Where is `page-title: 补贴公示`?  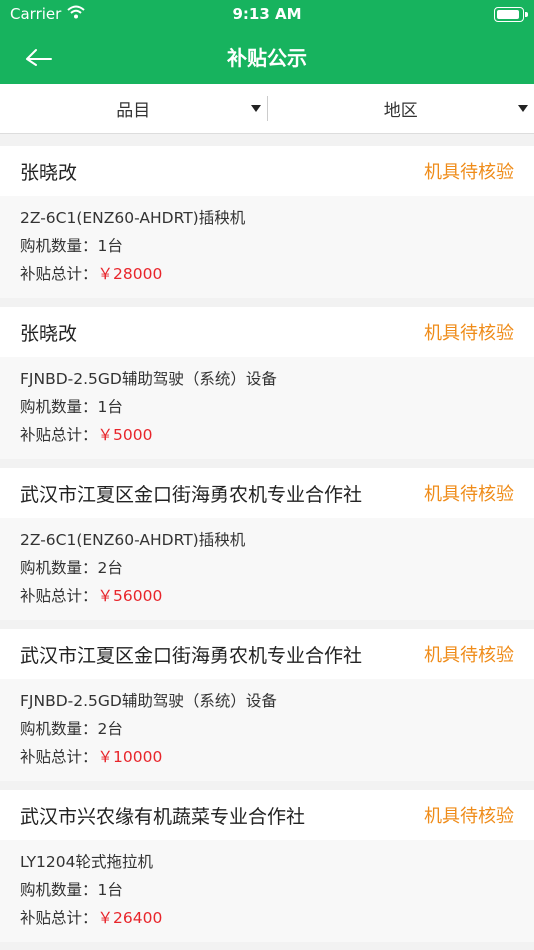 page-title: 补贴公示 is located at coordinates (267, 58).